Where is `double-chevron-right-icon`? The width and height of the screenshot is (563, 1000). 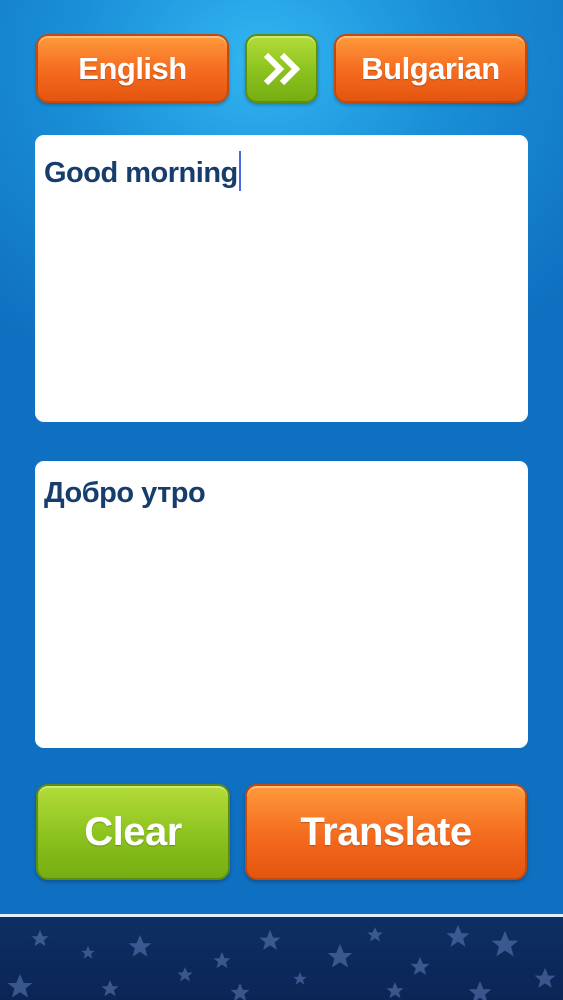
double-chevron-right-icon is located at coordinates (281, 68).